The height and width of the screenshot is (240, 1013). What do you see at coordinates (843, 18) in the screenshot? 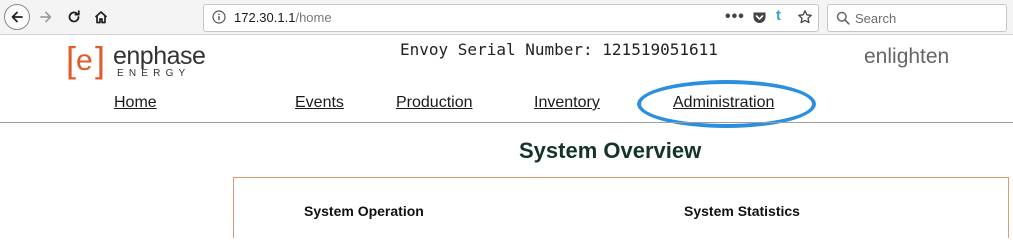
I see `search-icon` at bounding box center [843, 18].